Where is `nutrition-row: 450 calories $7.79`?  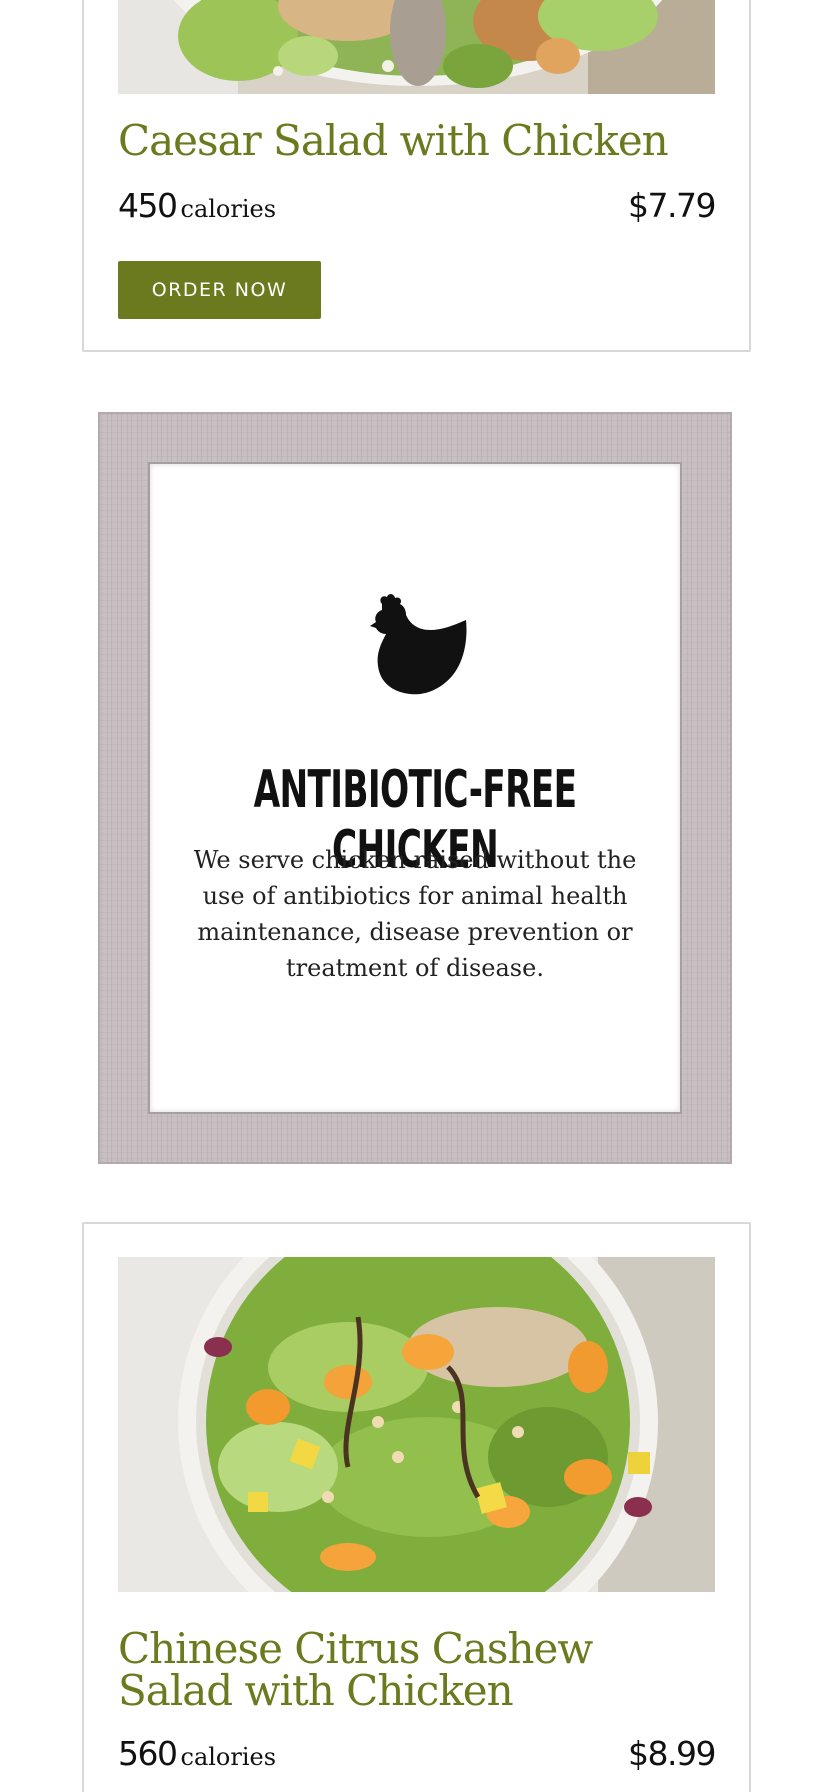
nutrition-row: 450 calories $7.79 is located at coordinates (417, 208).